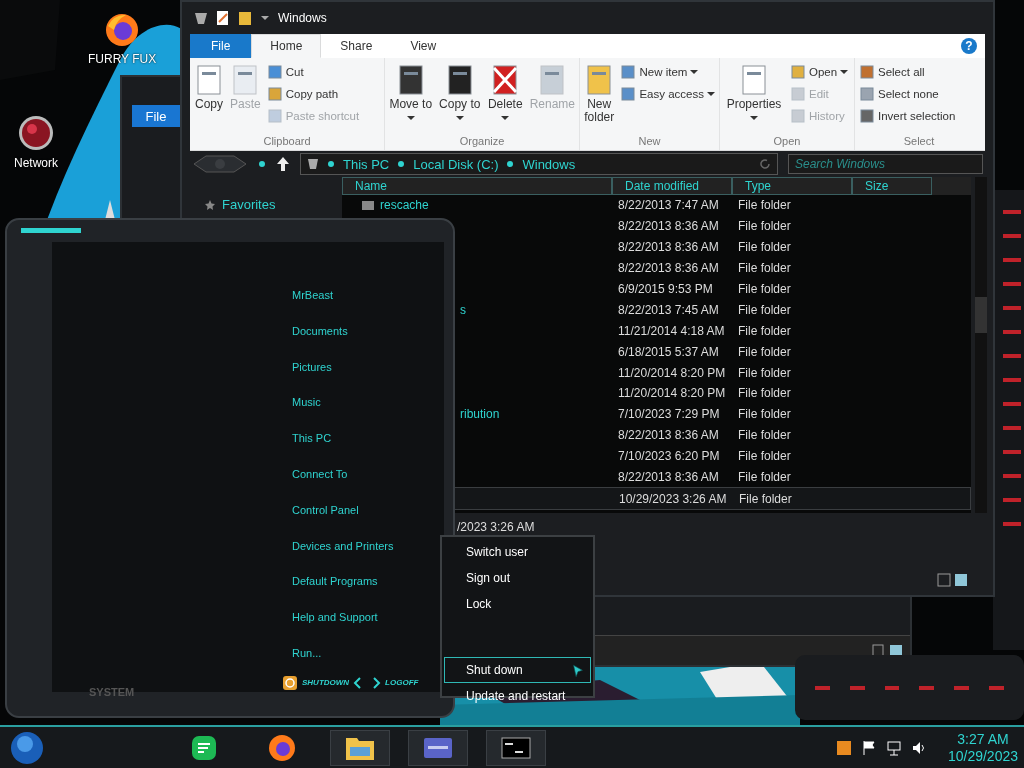  I want to click on start-menu-item: Help and Support, so click(368, 629).